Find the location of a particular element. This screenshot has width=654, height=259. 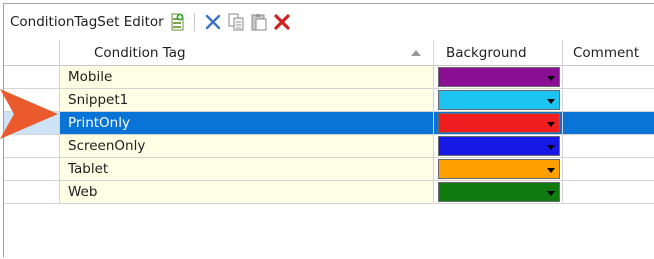

condition-tag-cell: PrintOnly is located at coordinates (247, 123).